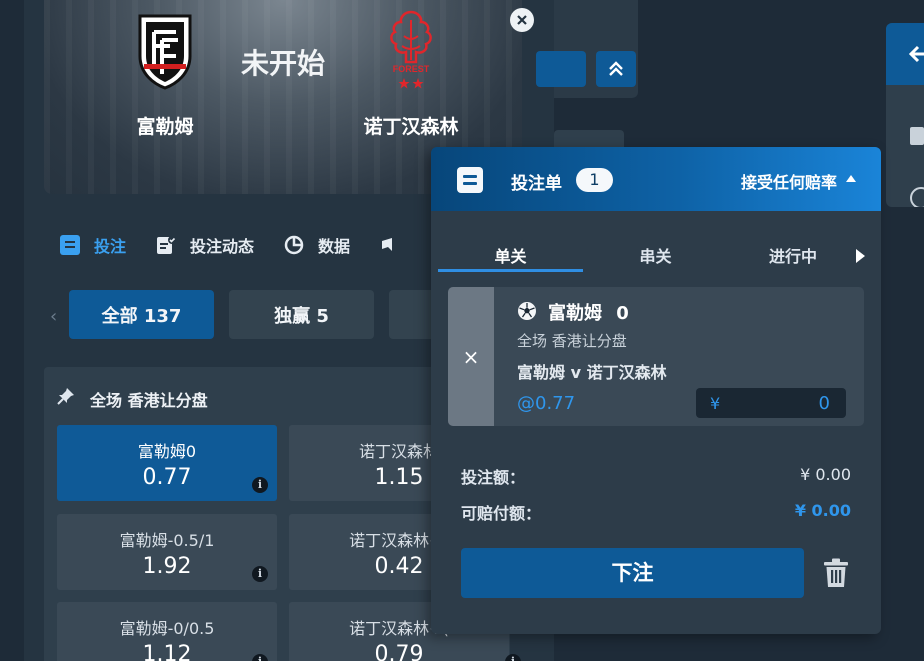  What do you see at coordinates (632, 573) in the screenshot?
I see `place-bet-button: 下注` at bounding box center [632, 573].